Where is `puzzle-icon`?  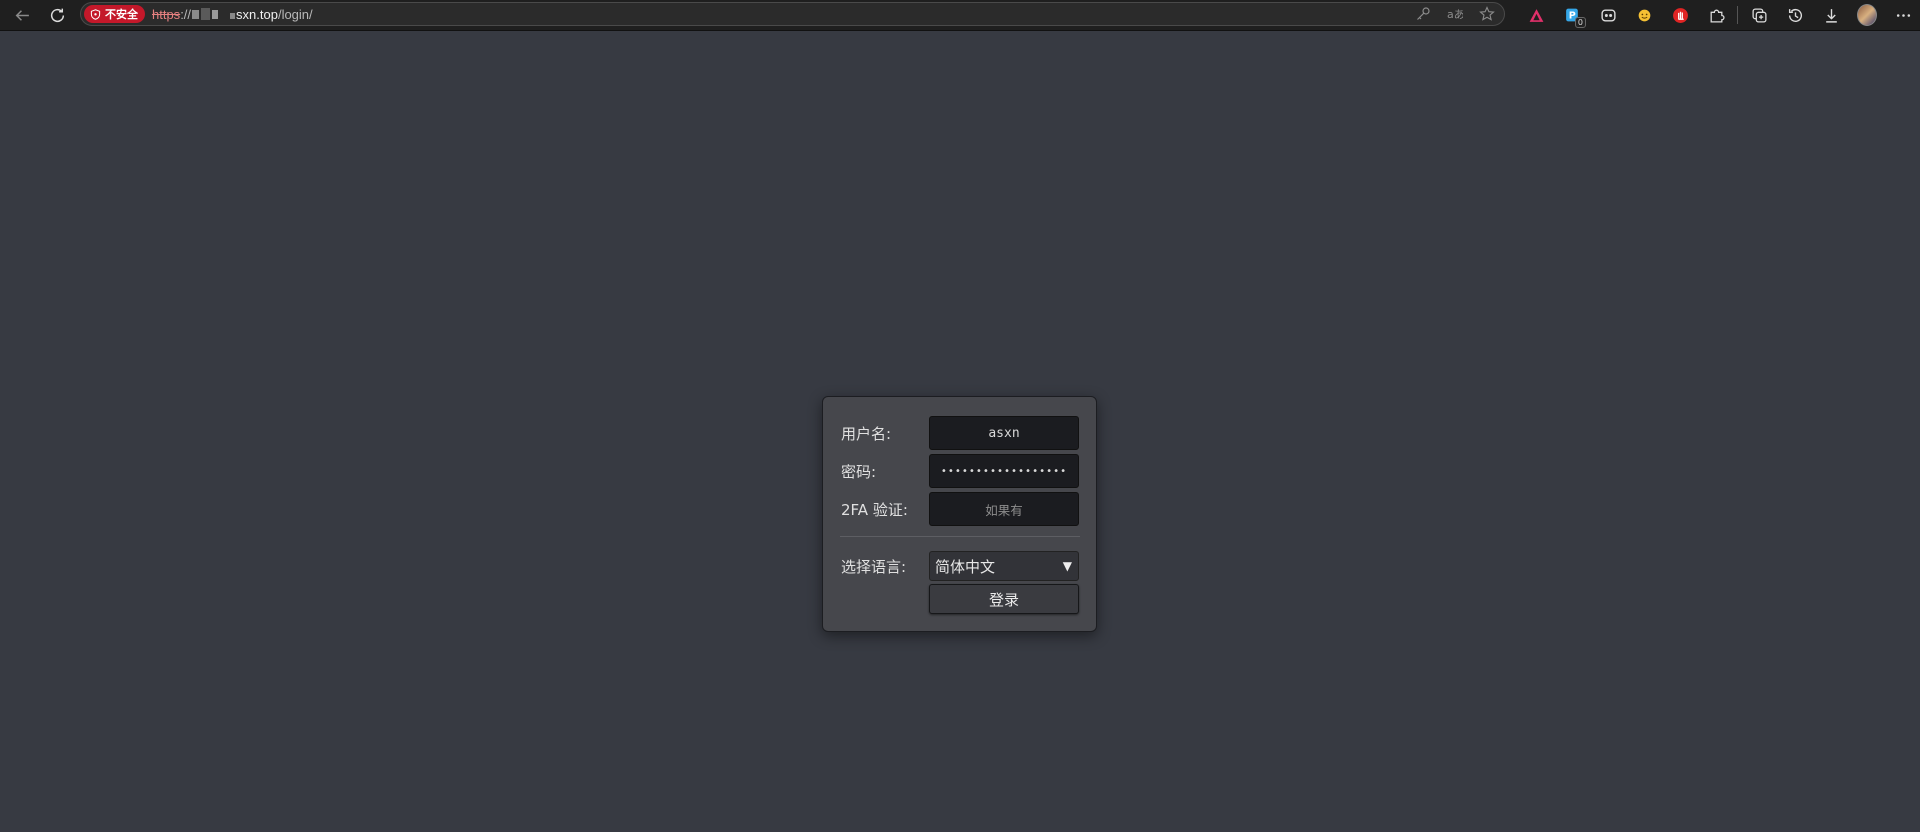 puzzle-icon is located at coordinates (1717, 16).